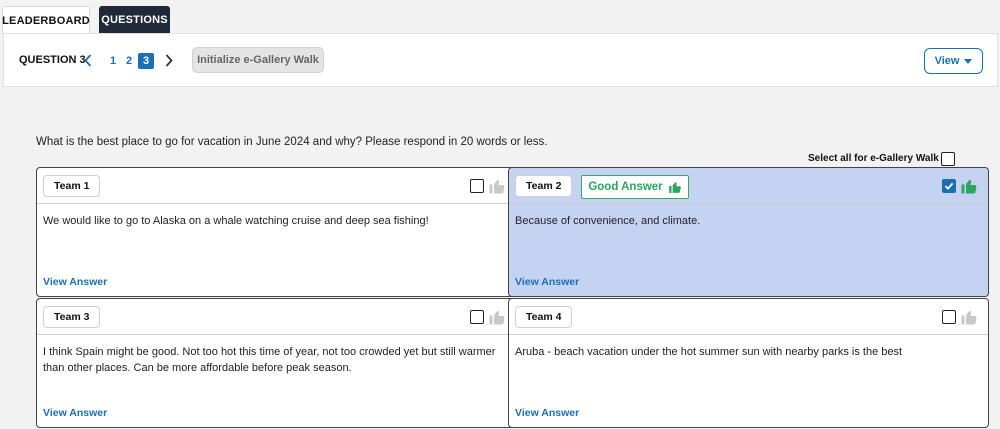 This screenshot has width=1000, height=429. I want to click on card-header: Team 3, so click(276, 317).